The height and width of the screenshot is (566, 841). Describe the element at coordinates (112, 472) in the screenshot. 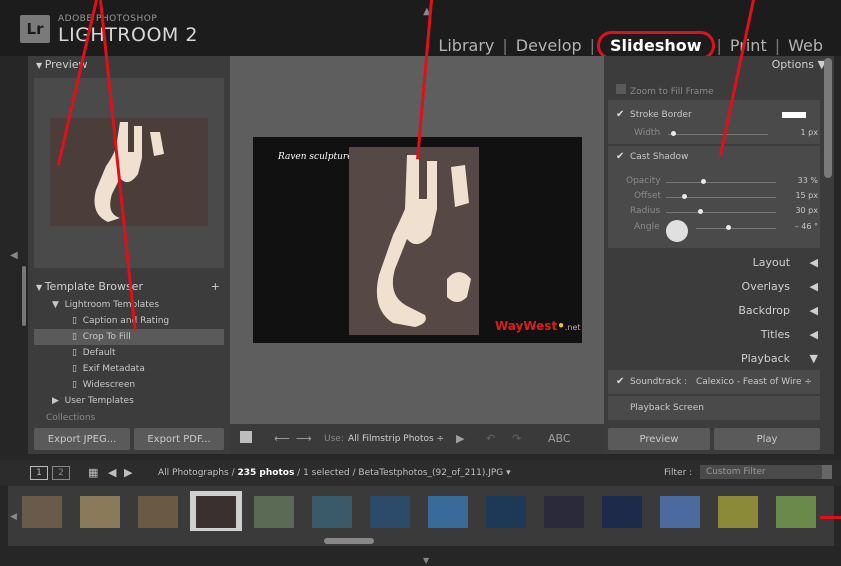

I see `back-arrow-icon: ◀` at that location.